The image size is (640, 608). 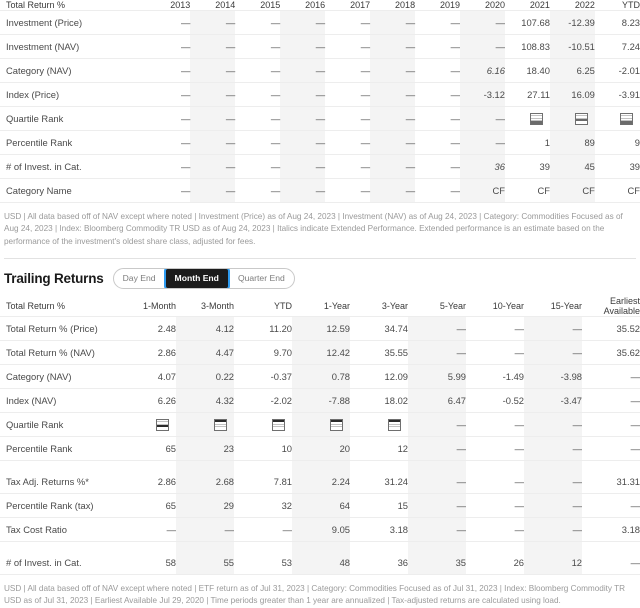 What do you see at coordinates (617, 95) in the screenshot?
I see `table-cell: -3.91` at bounding box center [617, 95].